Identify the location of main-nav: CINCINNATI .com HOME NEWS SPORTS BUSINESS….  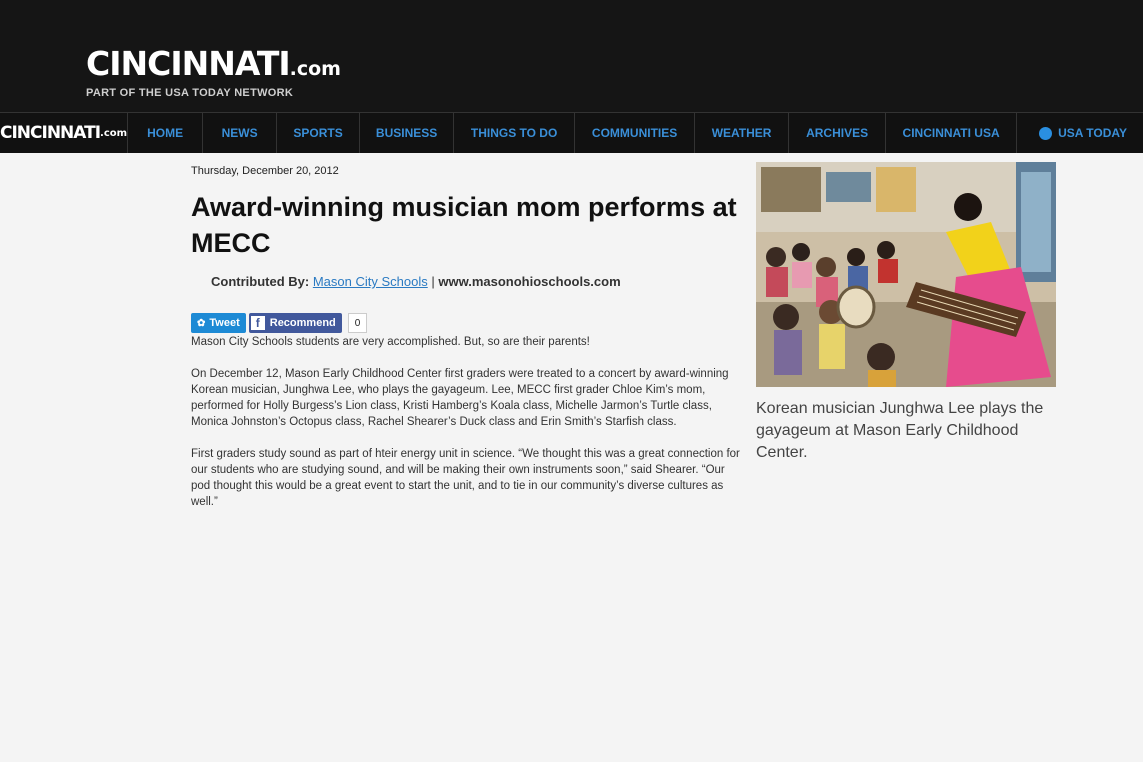
(571, 132).